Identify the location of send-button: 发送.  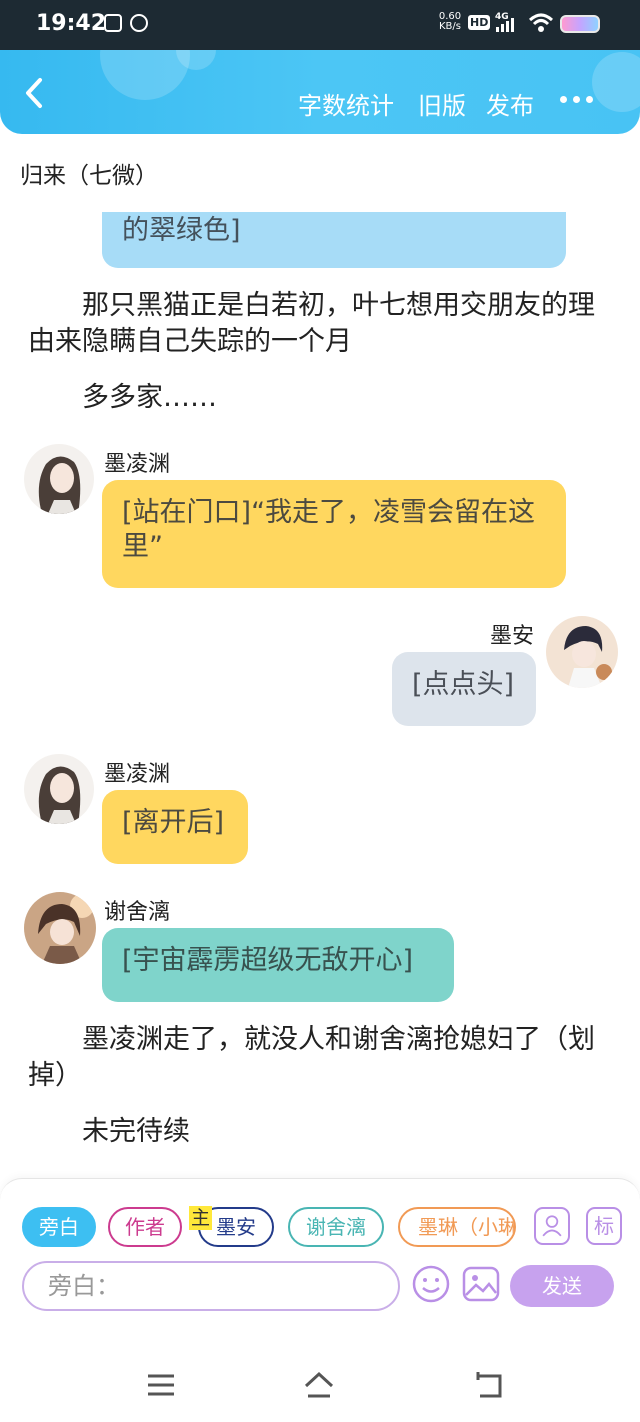
(562, 1286).